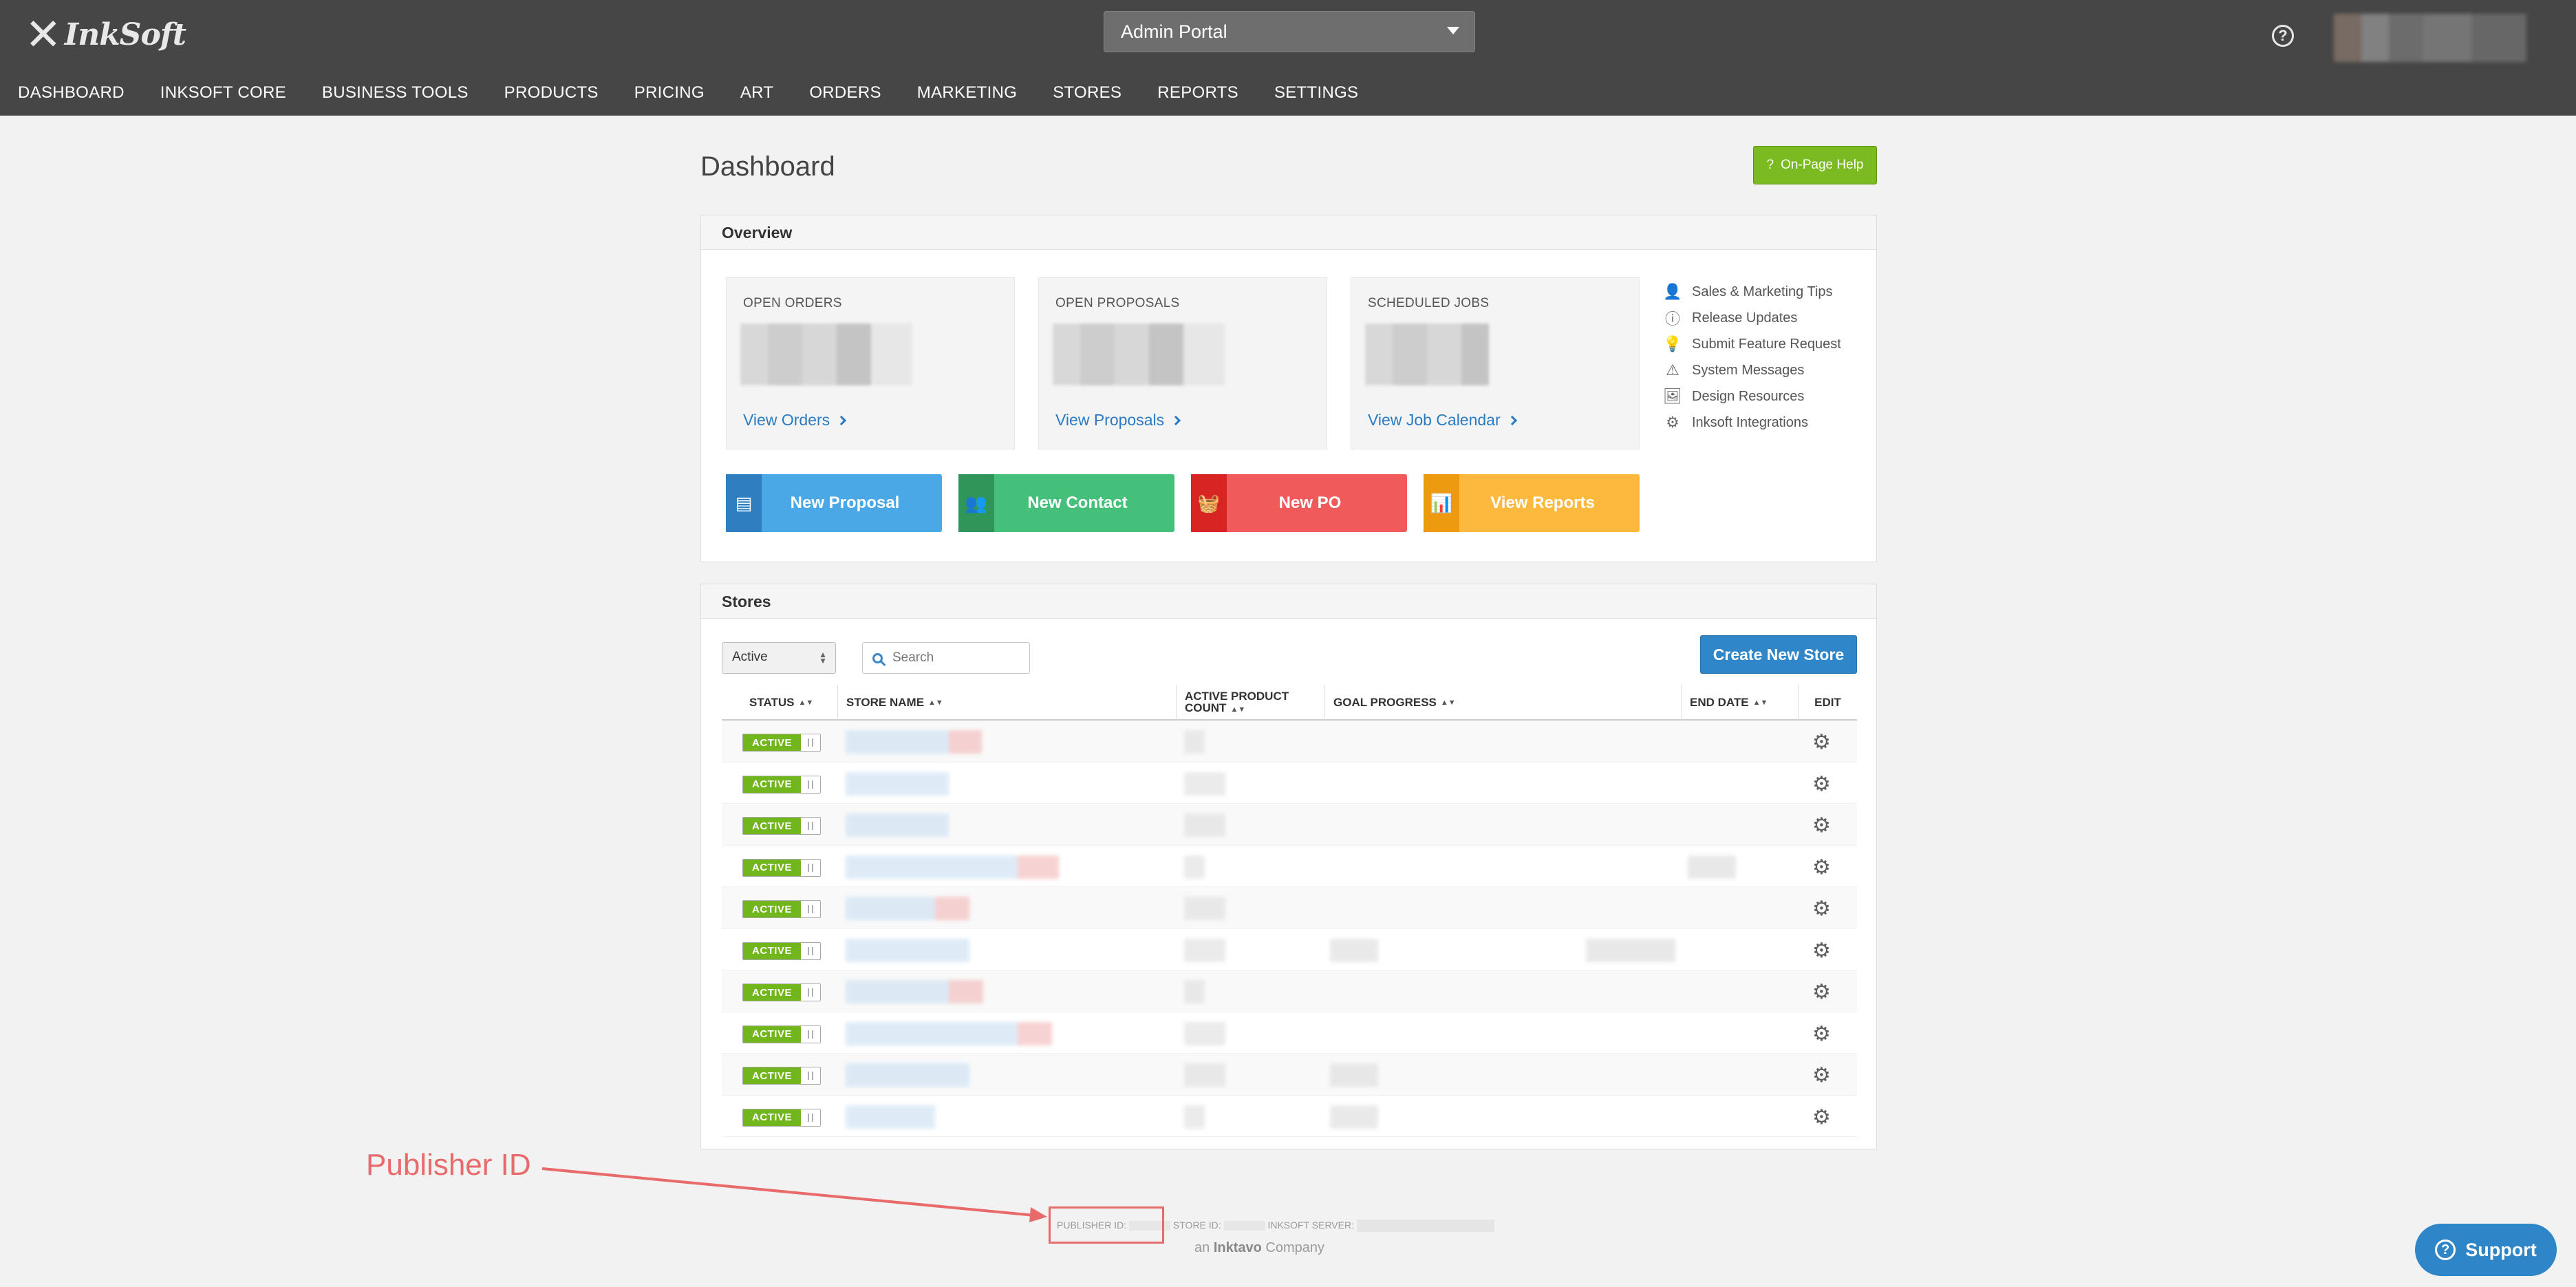 The width and height of the screenshot is (2576, 1287). Describe the element at coordinates (1766, 344) in the screenshot. I see `quick-link-label: Submit Feature Request` at that location.